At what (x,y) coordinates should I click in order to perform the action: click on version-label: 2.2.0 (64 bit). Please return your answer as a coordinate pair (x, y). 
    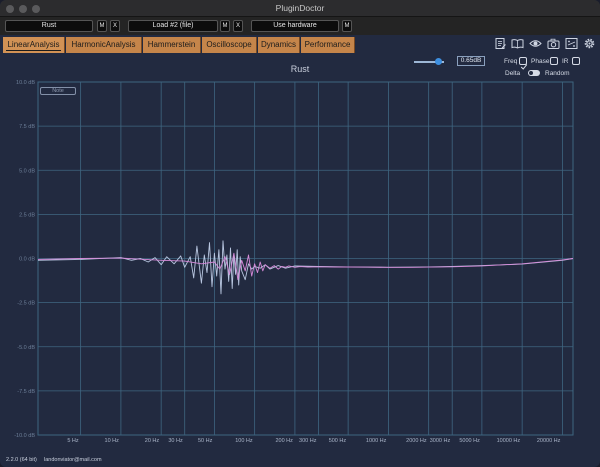
    Looking at the image, I should click on (21, 460).